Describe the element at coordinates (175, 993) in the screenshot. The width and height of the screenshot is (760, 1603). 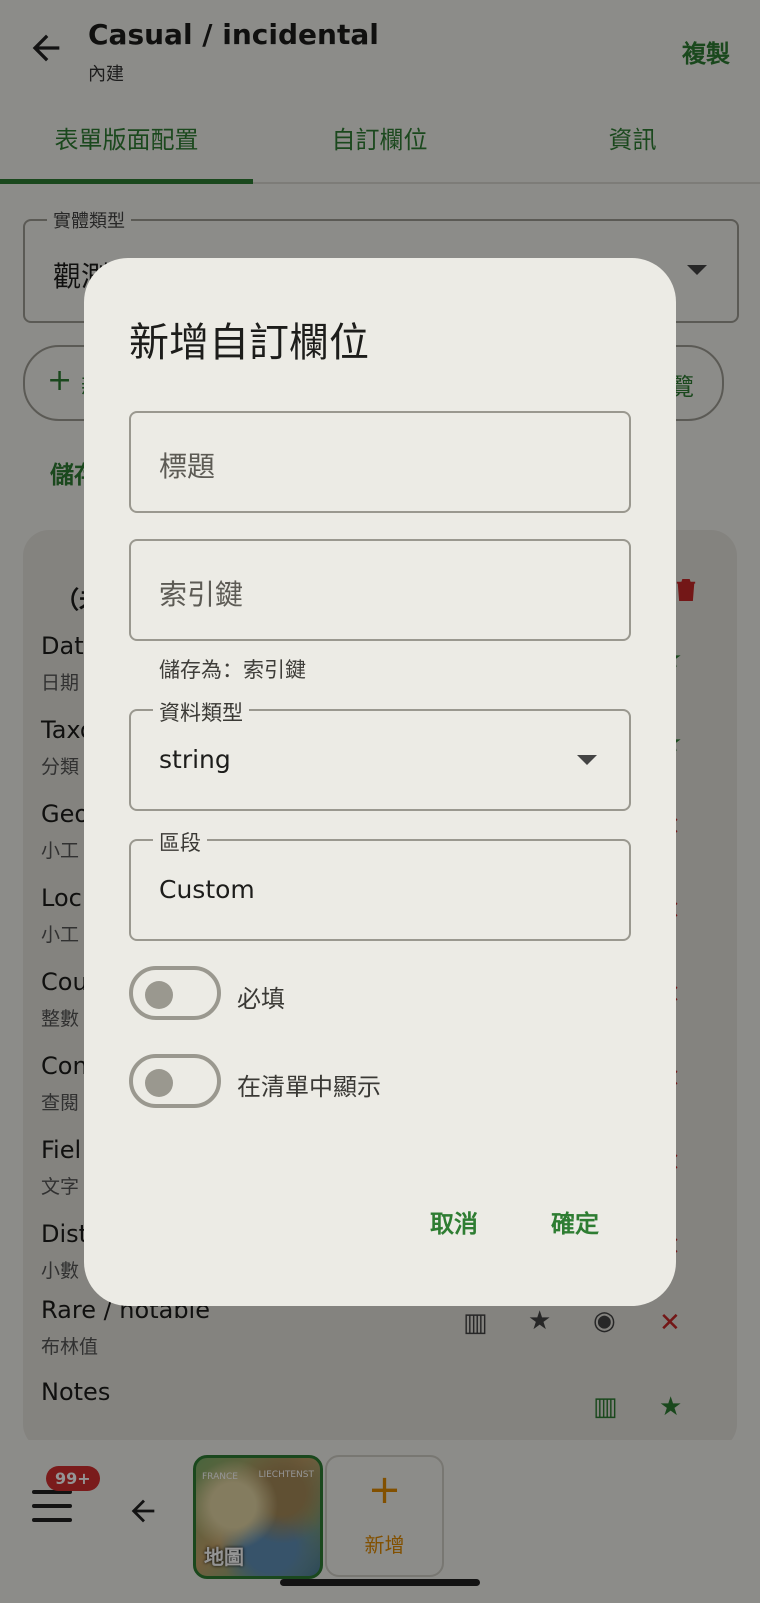
I see `required-toggle` at that location.